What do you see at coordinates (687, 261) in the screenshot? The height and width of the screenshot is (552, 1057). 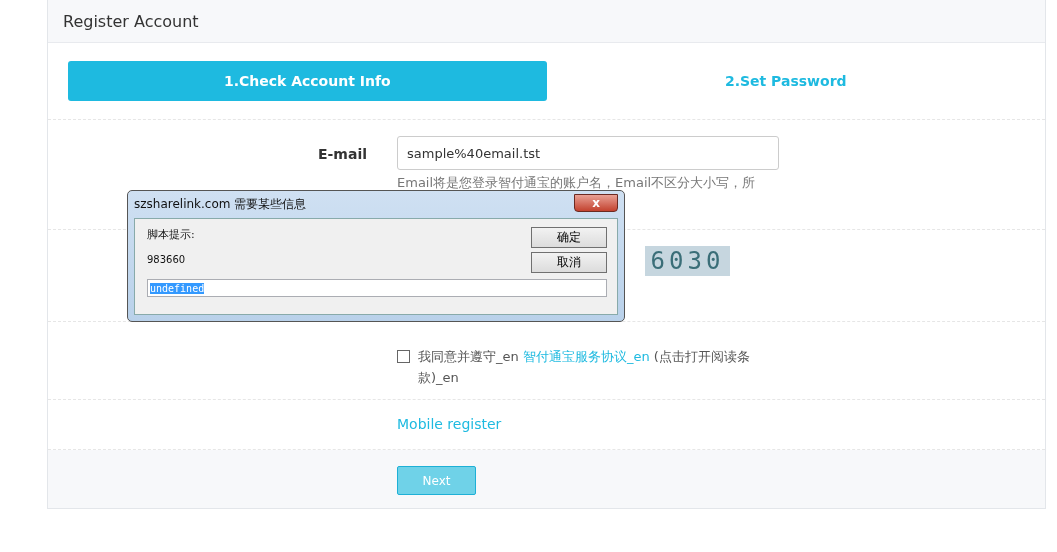 I see `captcha-image: 6030` at bounding box center [687, 261].